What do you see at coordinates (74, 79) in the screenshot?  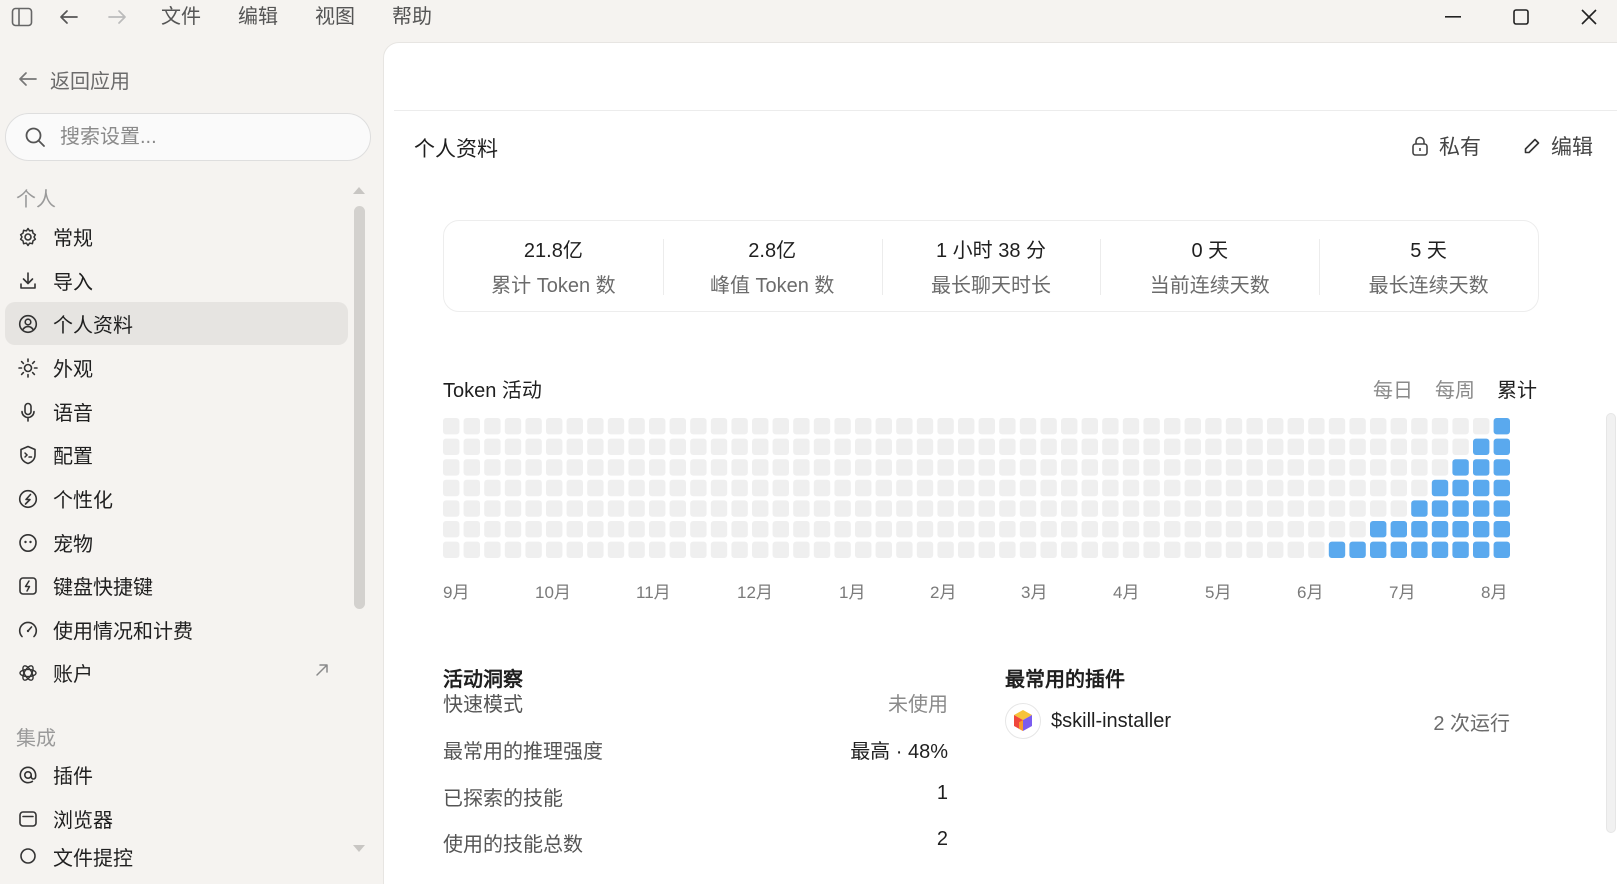 I see `back-to-app-link: 返回应用` at bounding box center [74, 79].